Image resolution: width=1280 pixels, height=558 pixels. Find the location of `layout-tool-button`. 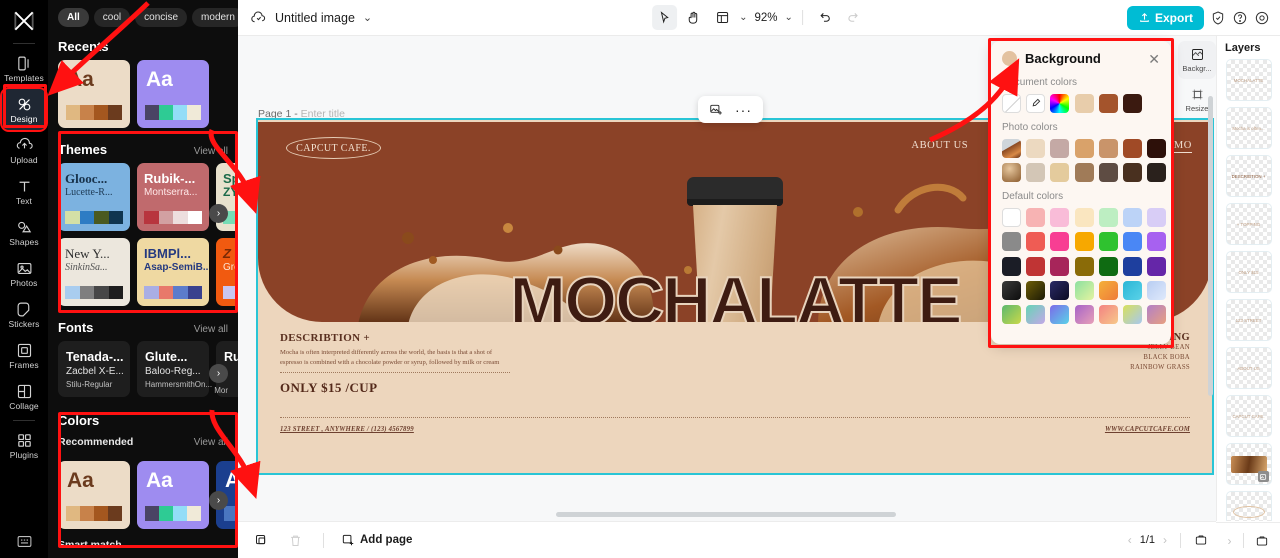

layout-tool-button is located at coordinates (722, 17).